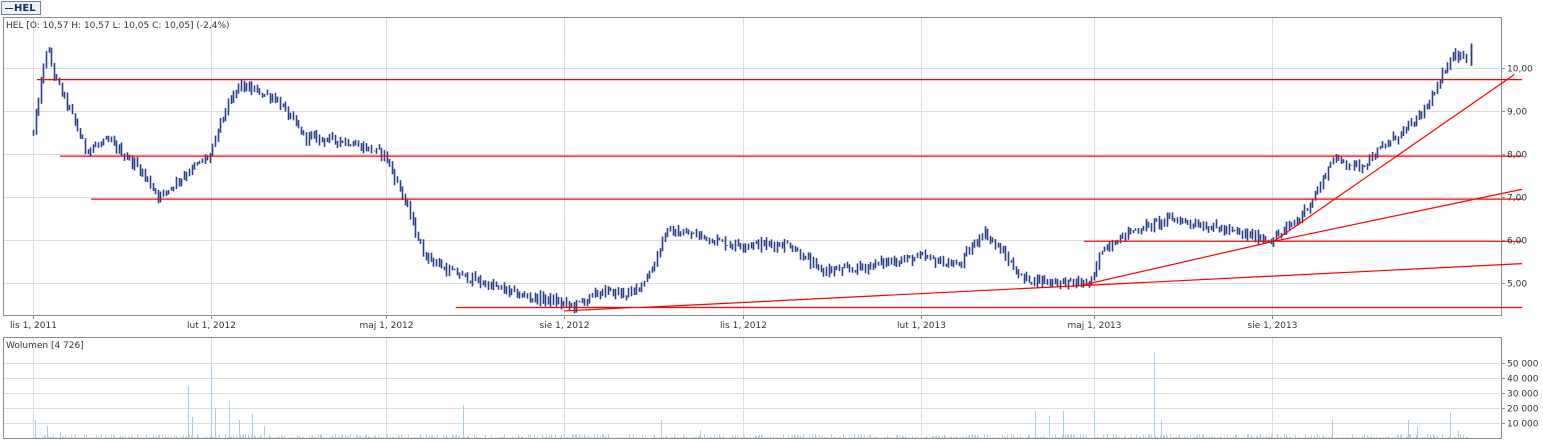 The width and height of the screenshot is (1543, 442). Describe the element at coordinates (1517, 199) in the screenshot. I see `y-tick-label: 7,00` at that location.